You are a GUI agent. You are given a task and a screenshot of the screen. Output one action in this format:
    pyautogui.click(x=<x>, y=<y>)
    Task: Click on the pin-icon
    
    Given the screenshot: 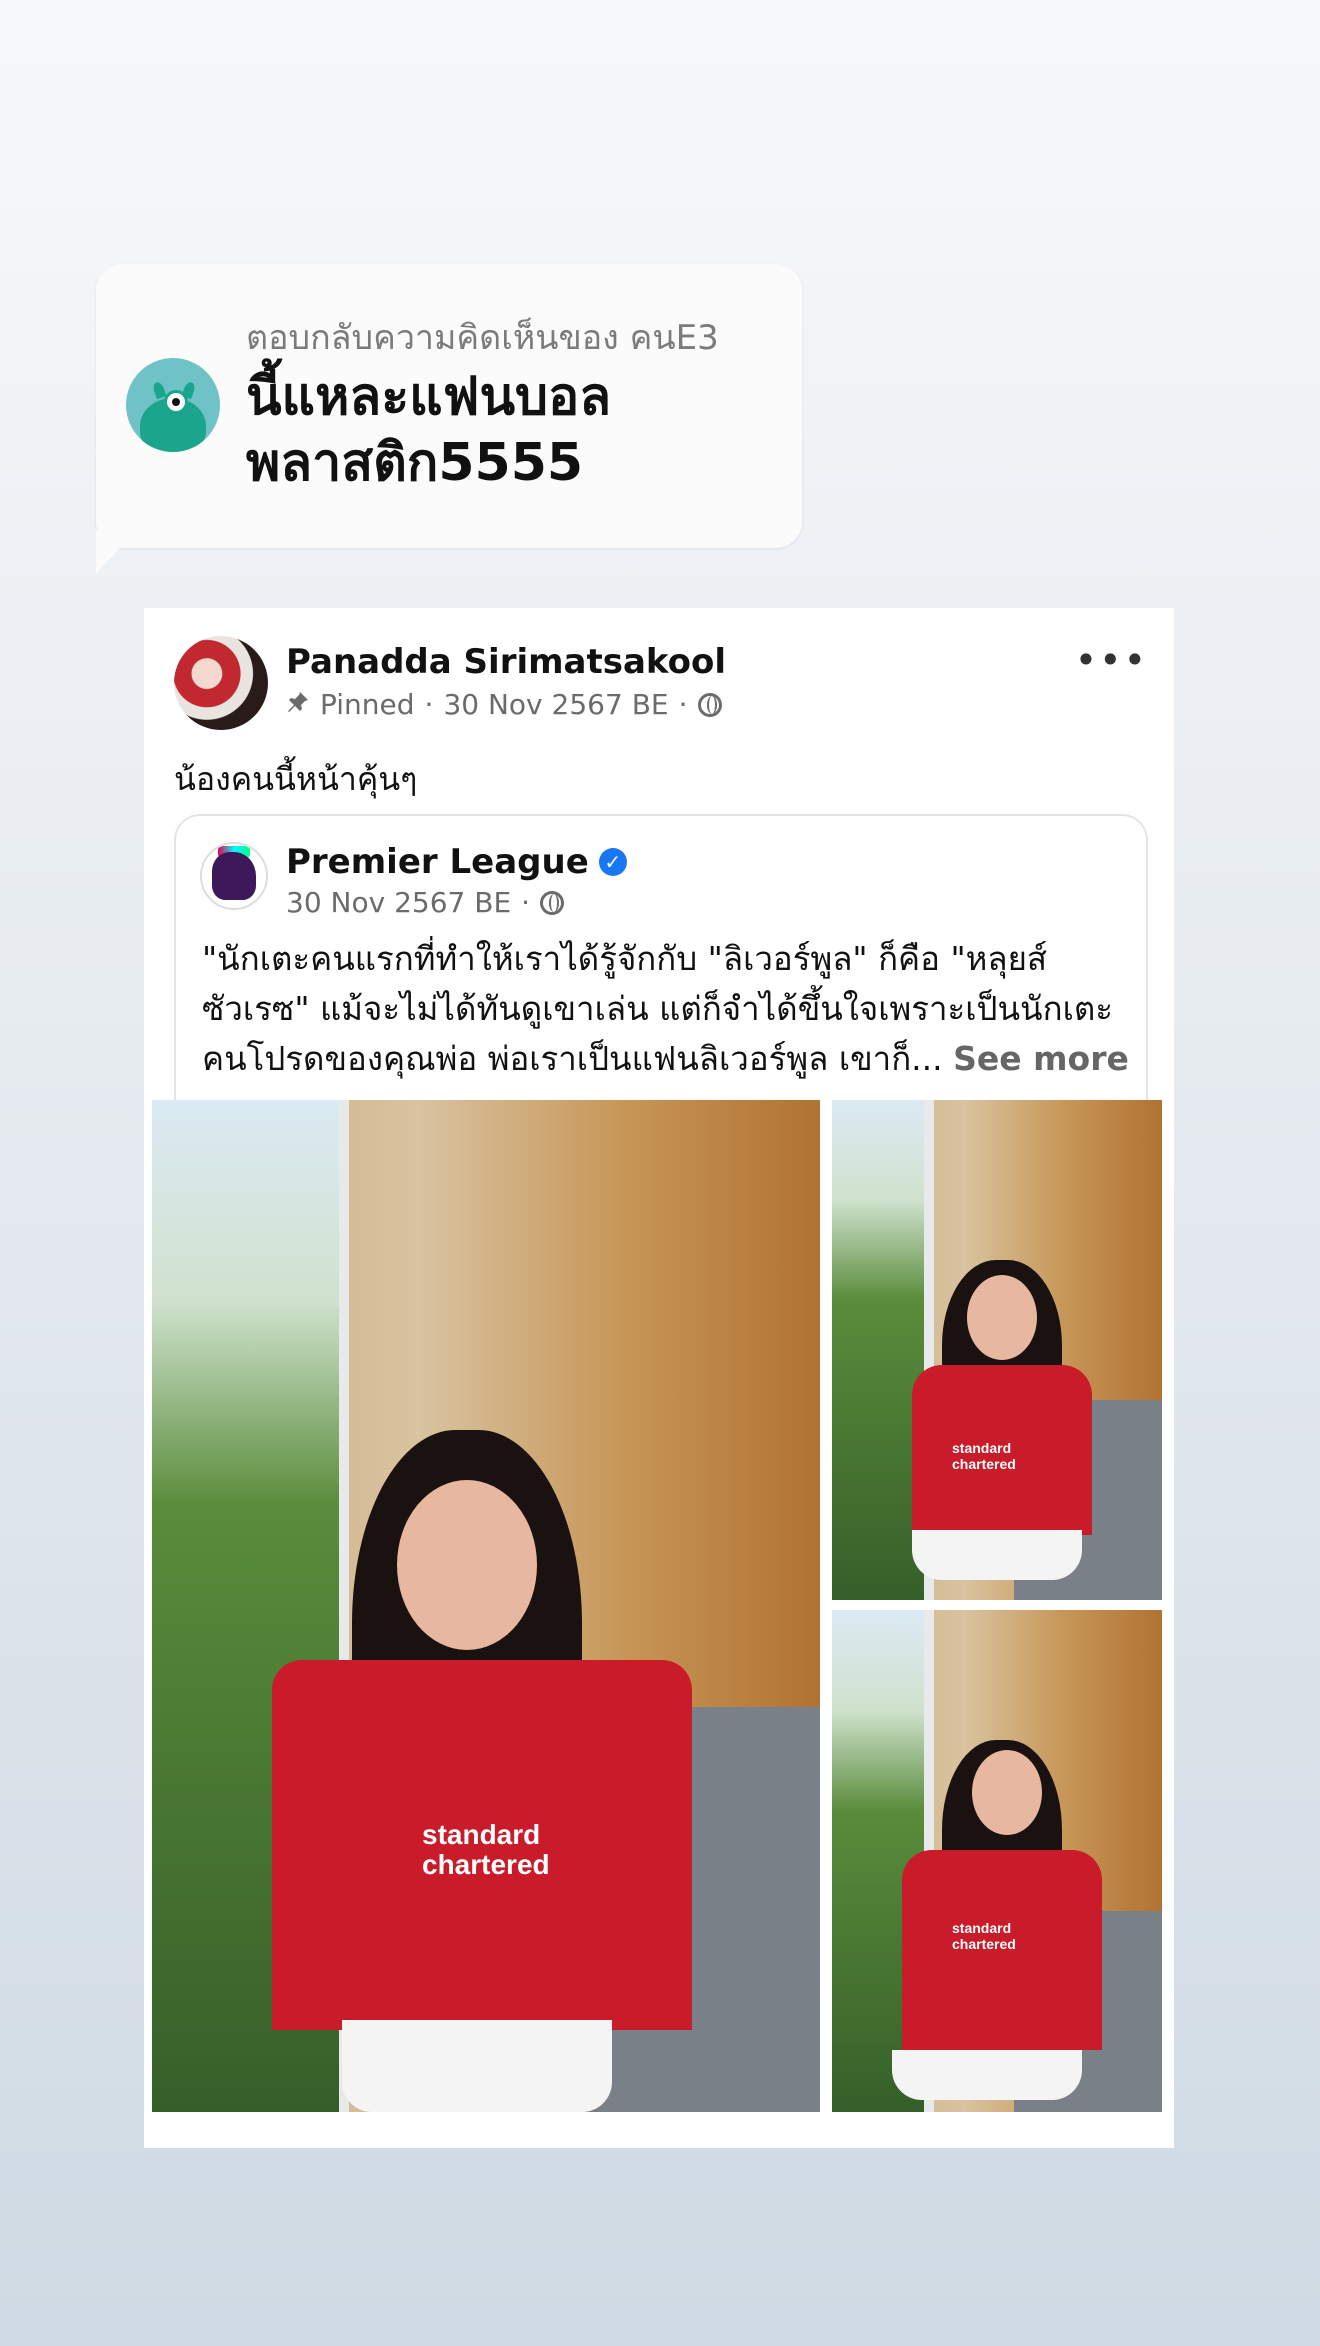 What is the action you would take?
    pyautogui.click(x=298, y=704)
    